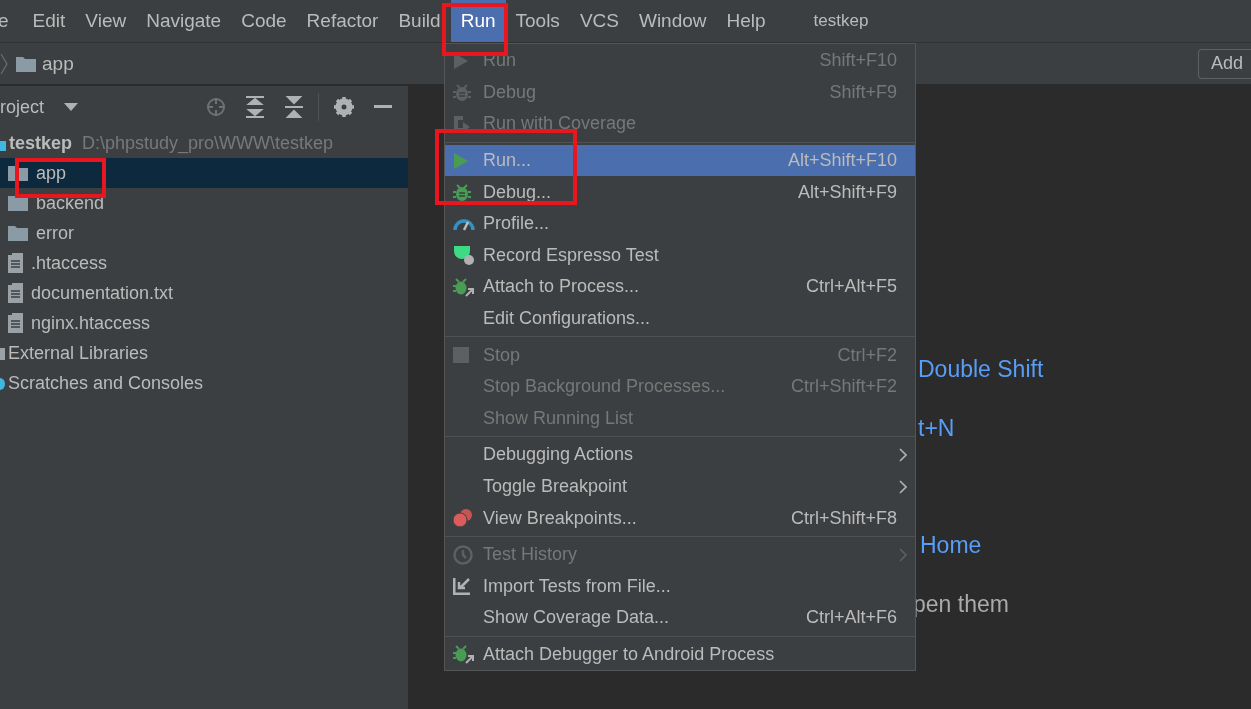  What do you see at coordinates (680, 654) in the screenshot?
I see `menu-entry: Attach Debugger to Android Process` at bounding box center [680, 654].